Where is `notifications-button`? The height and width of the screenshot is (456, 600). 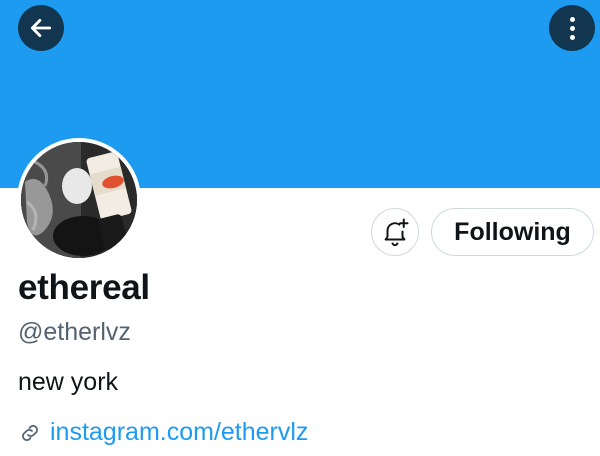
notifications-button is located at coordinates (395, 232).